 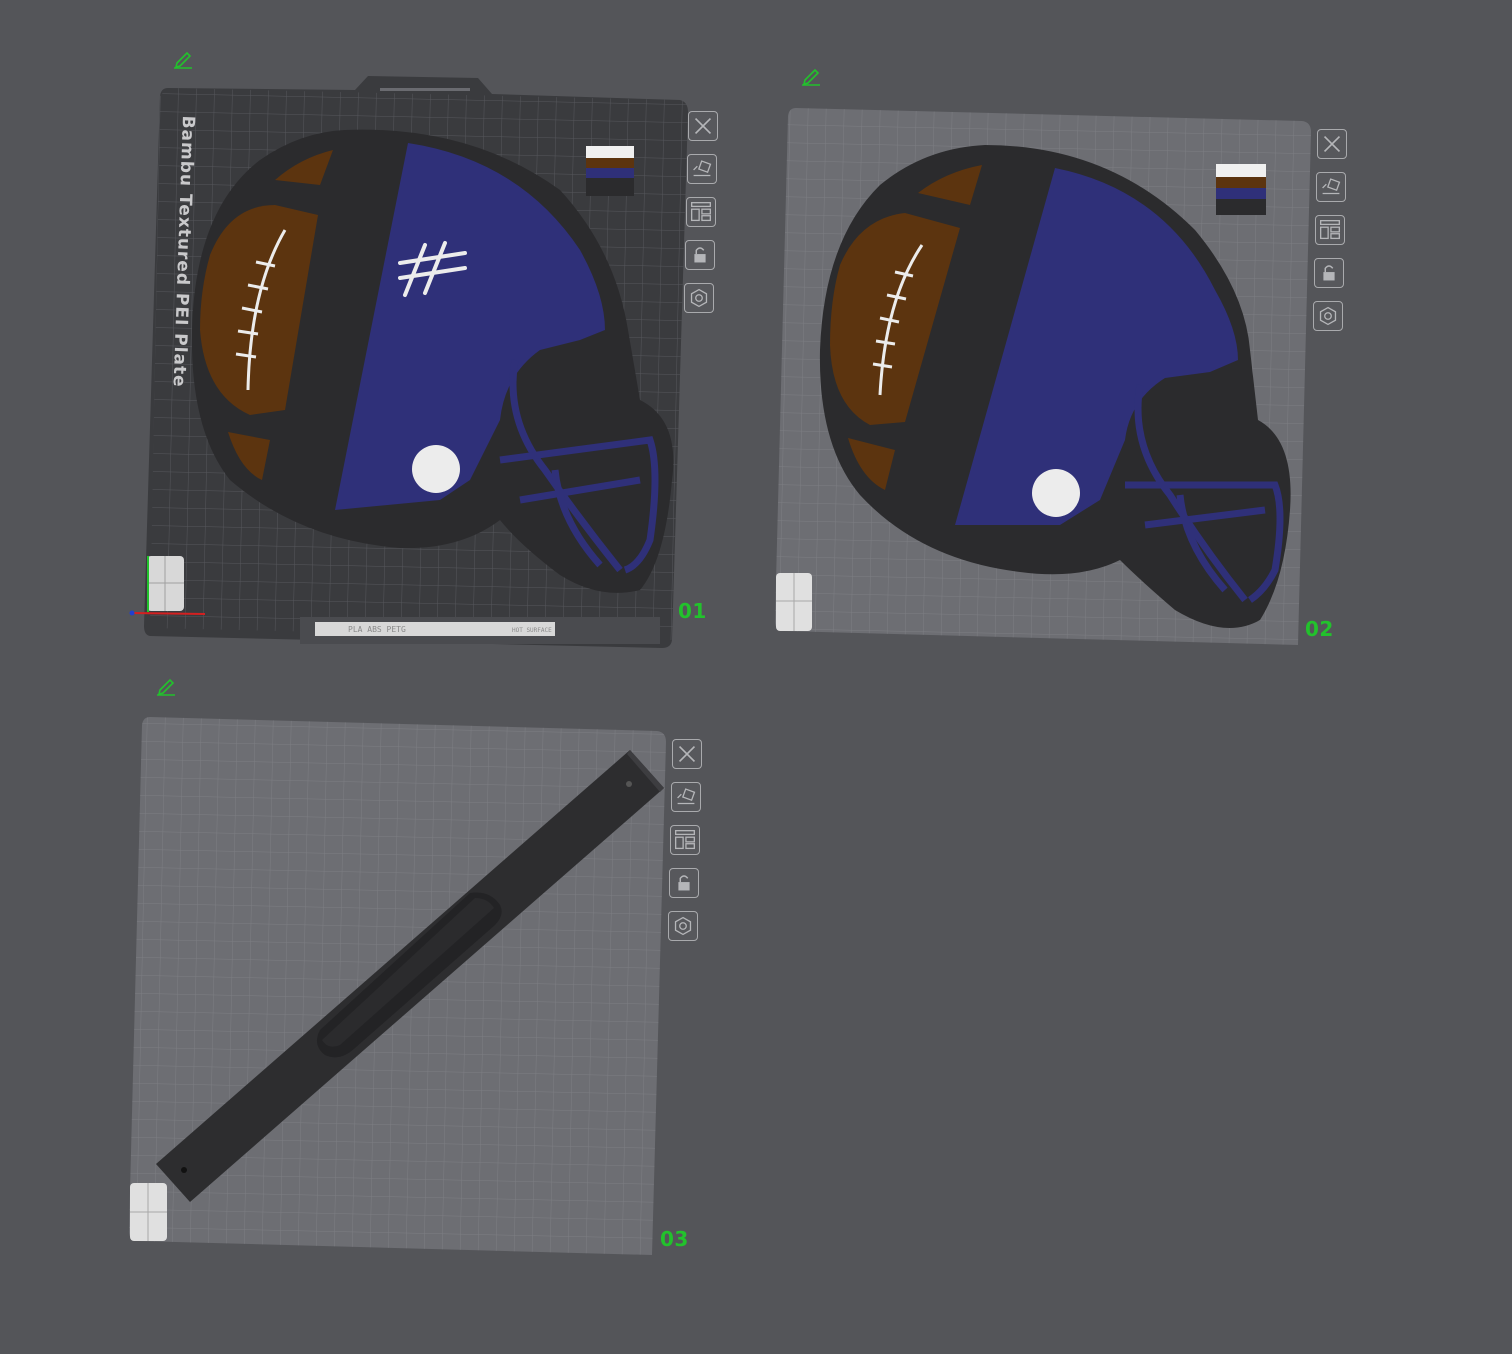 I want to click on plate-number-02: 02, so click(x=1319, y=629).